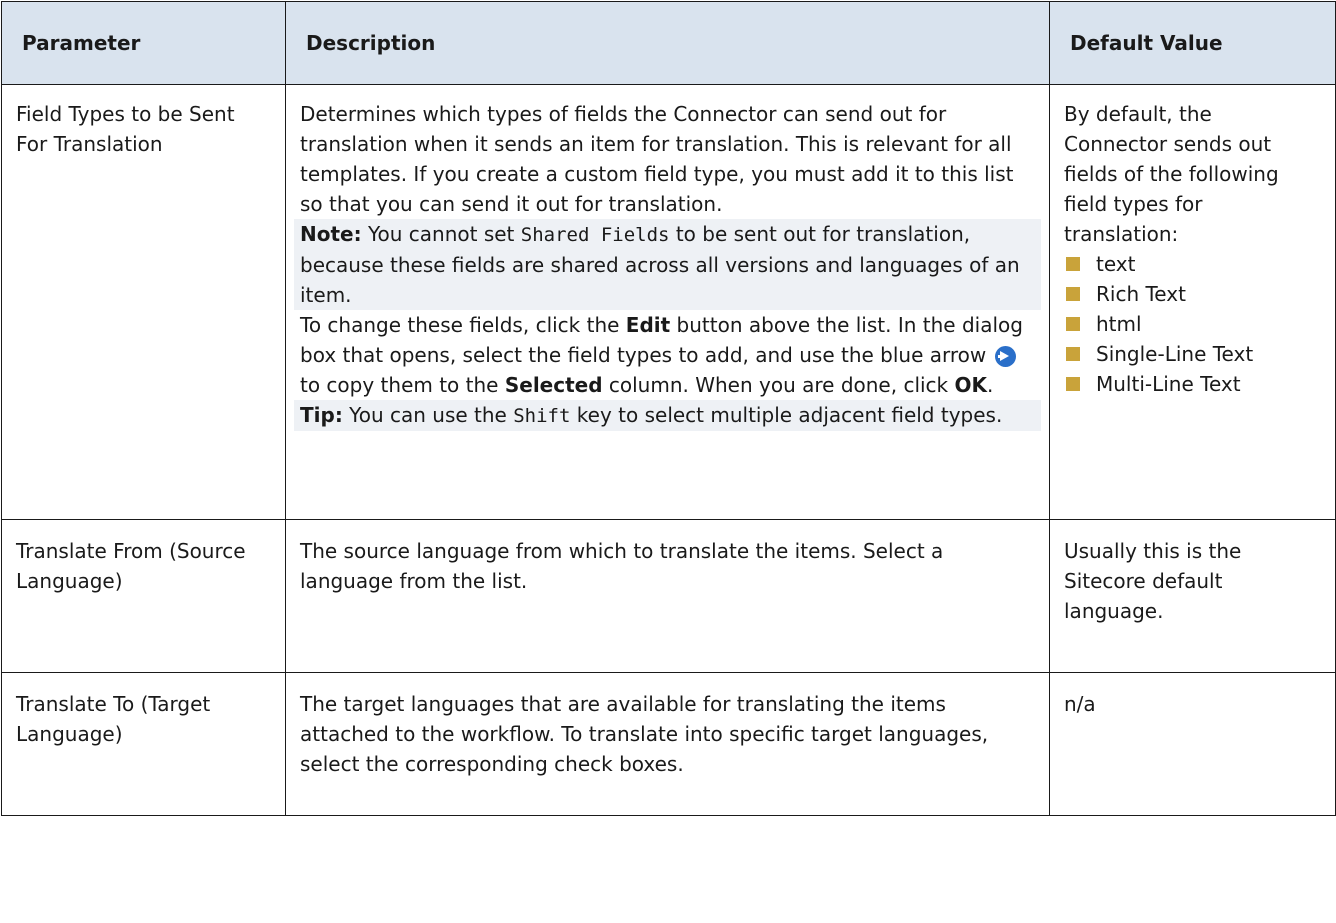 The image size is (1336, 923). I want to click on header-row: Parameter Description Default Value, so click(668, 43).